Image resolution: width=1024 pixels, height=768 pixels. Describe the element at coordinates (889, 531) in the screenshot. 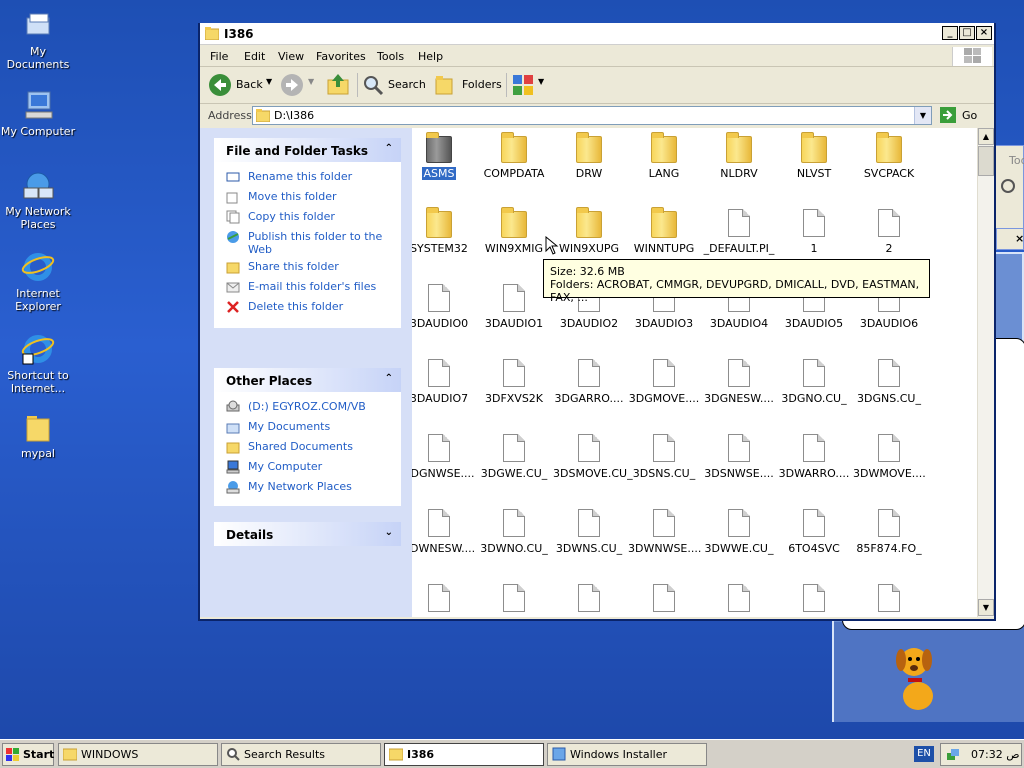

I see `file-item: 85F874.FO_` at that location.